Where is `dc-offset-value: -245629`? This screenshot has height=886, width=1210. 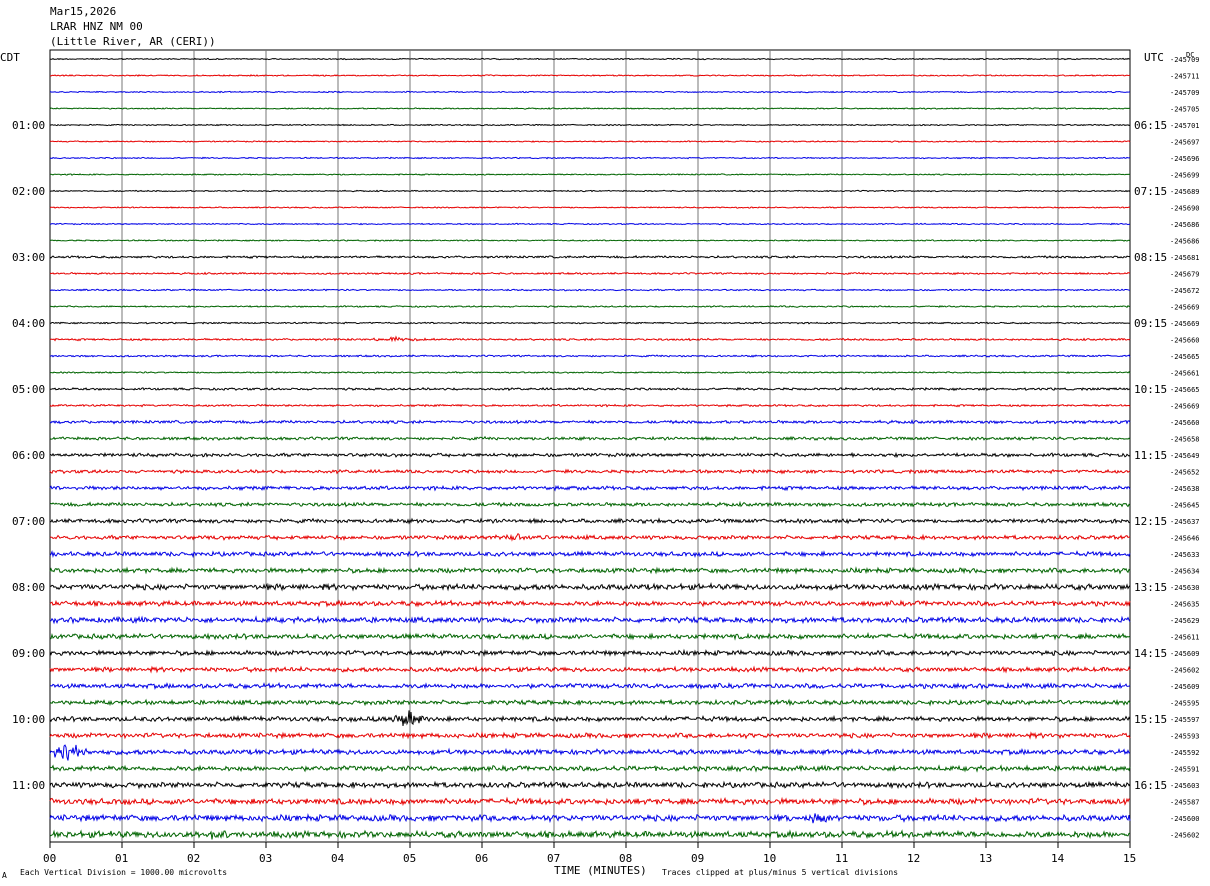
dc-offset-value: -245629 is located at coordinates (1185, 621).